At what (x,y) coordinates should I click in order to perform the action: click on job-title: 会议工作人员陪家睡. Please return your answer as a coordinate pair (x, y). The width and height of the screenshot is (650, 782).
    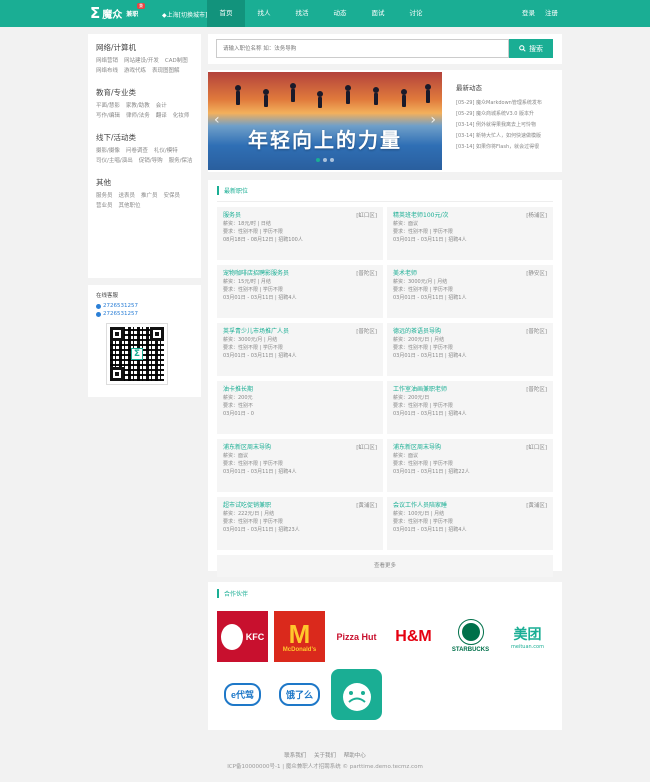
    Looking at the image, I should click on (470, 505).